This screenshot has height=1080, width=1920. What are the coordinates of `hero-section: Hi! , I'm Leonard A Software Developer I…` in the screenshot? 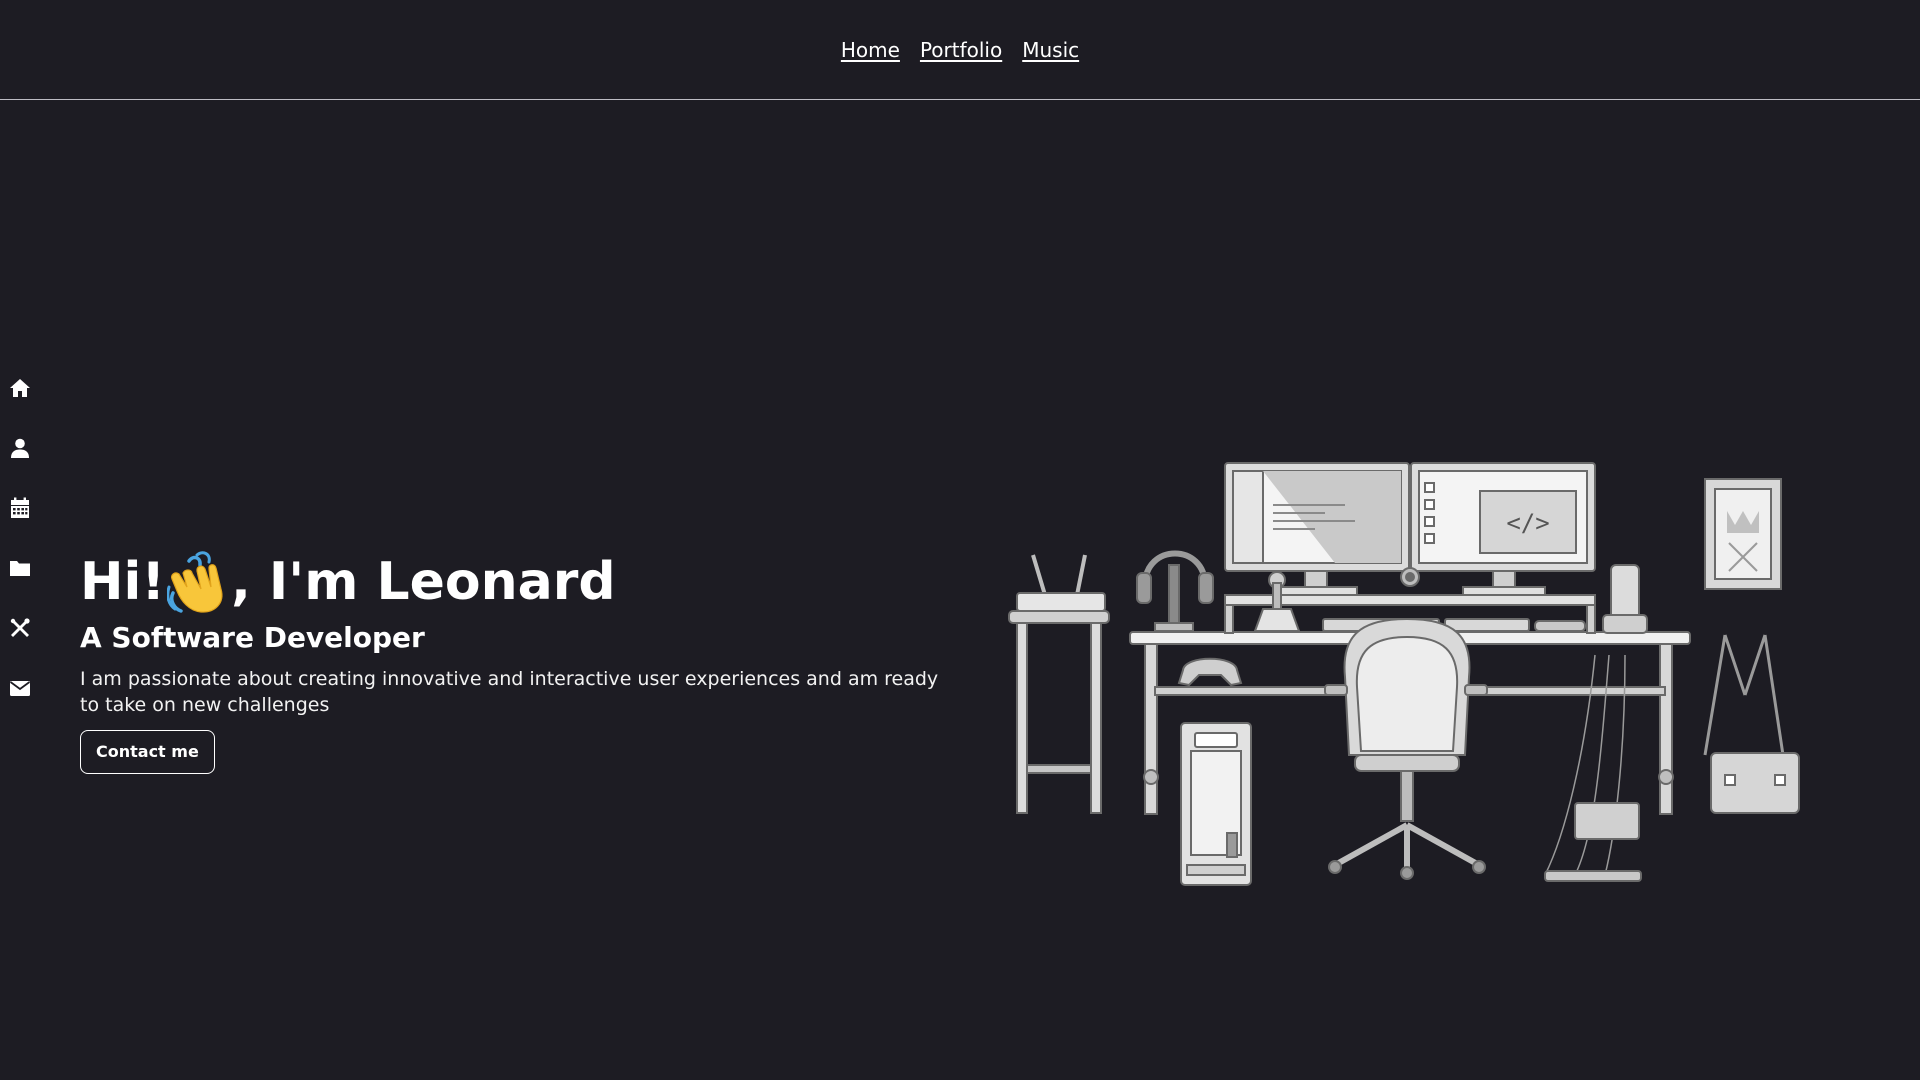 It's located at (515, 661).